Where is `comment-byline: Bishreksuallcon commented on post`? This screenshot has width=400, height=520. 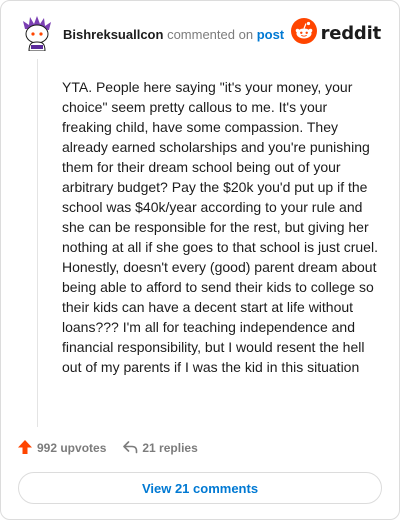
comment-byline: Bishreksuallcon commented on post is located at coordinates (173, 34).